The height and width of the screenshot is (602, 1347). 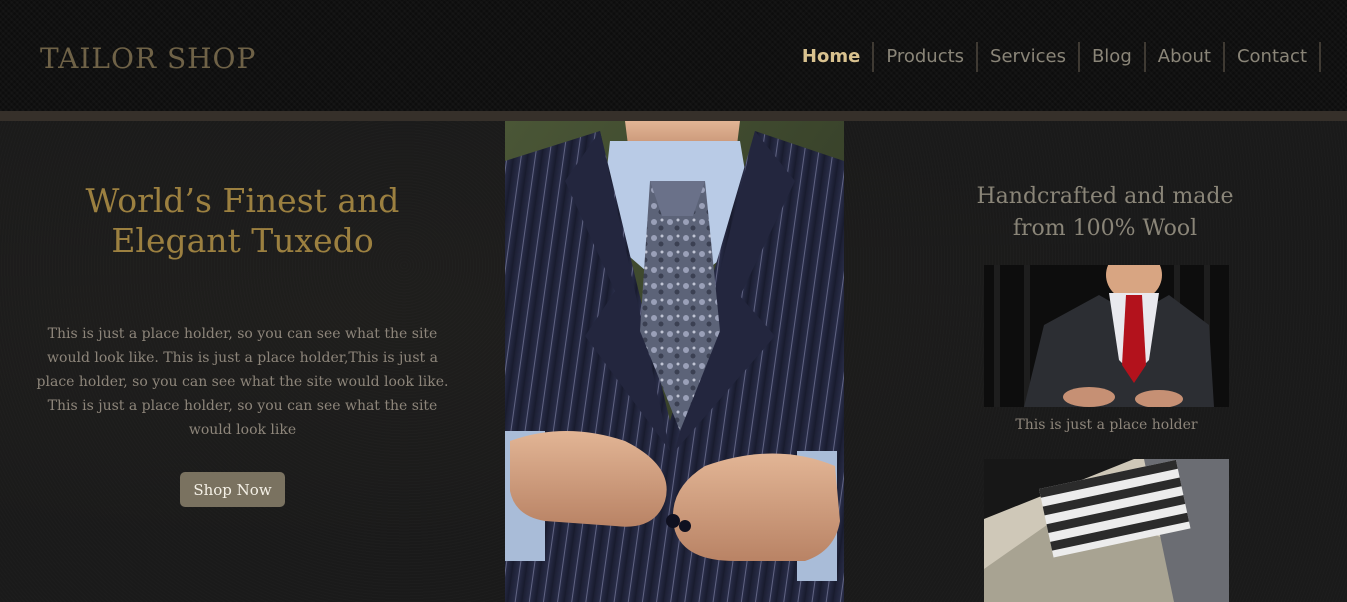 What do you see at coordinates (242, 240) in the screenshot?
I see `hero-title-line-2: Elegant Tuxedo` at bounding box center [242, 240].